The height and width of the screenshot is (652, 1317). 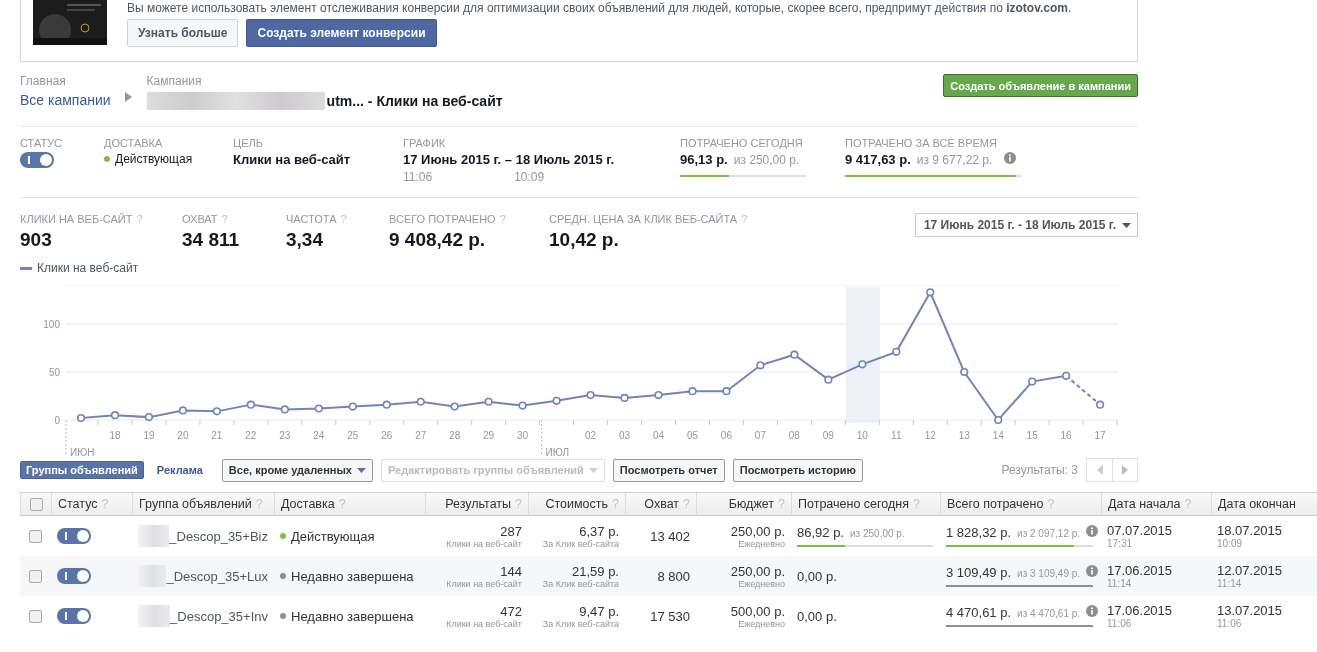 I want to click on report-button: Посмотреть отчет, so click(x=668, y=470).